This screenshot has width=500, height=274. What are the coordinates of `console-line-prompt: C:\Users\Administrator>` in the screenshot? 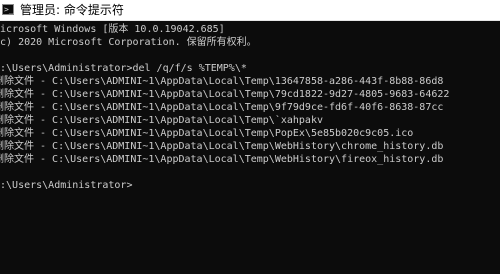 It's located at (224, 185).